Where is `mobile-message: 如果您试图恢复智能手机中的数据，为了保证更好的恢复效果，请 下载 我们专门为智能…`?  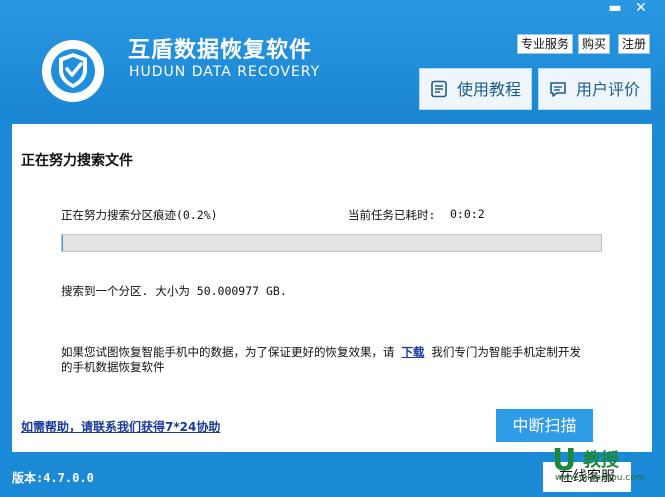 mobile-message: 如果您试图恢复智能手机中的数据，为了保证更好的恢复效果，请 下载 我们专门为智能… is located at coordinates (321, 352).